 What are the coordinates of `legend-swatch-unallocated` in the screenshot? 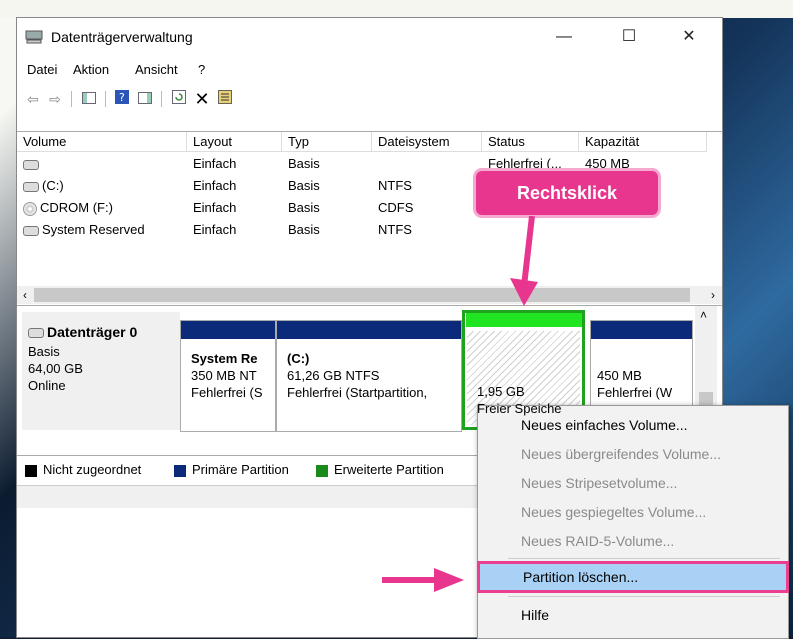 It's located at (31, 471).